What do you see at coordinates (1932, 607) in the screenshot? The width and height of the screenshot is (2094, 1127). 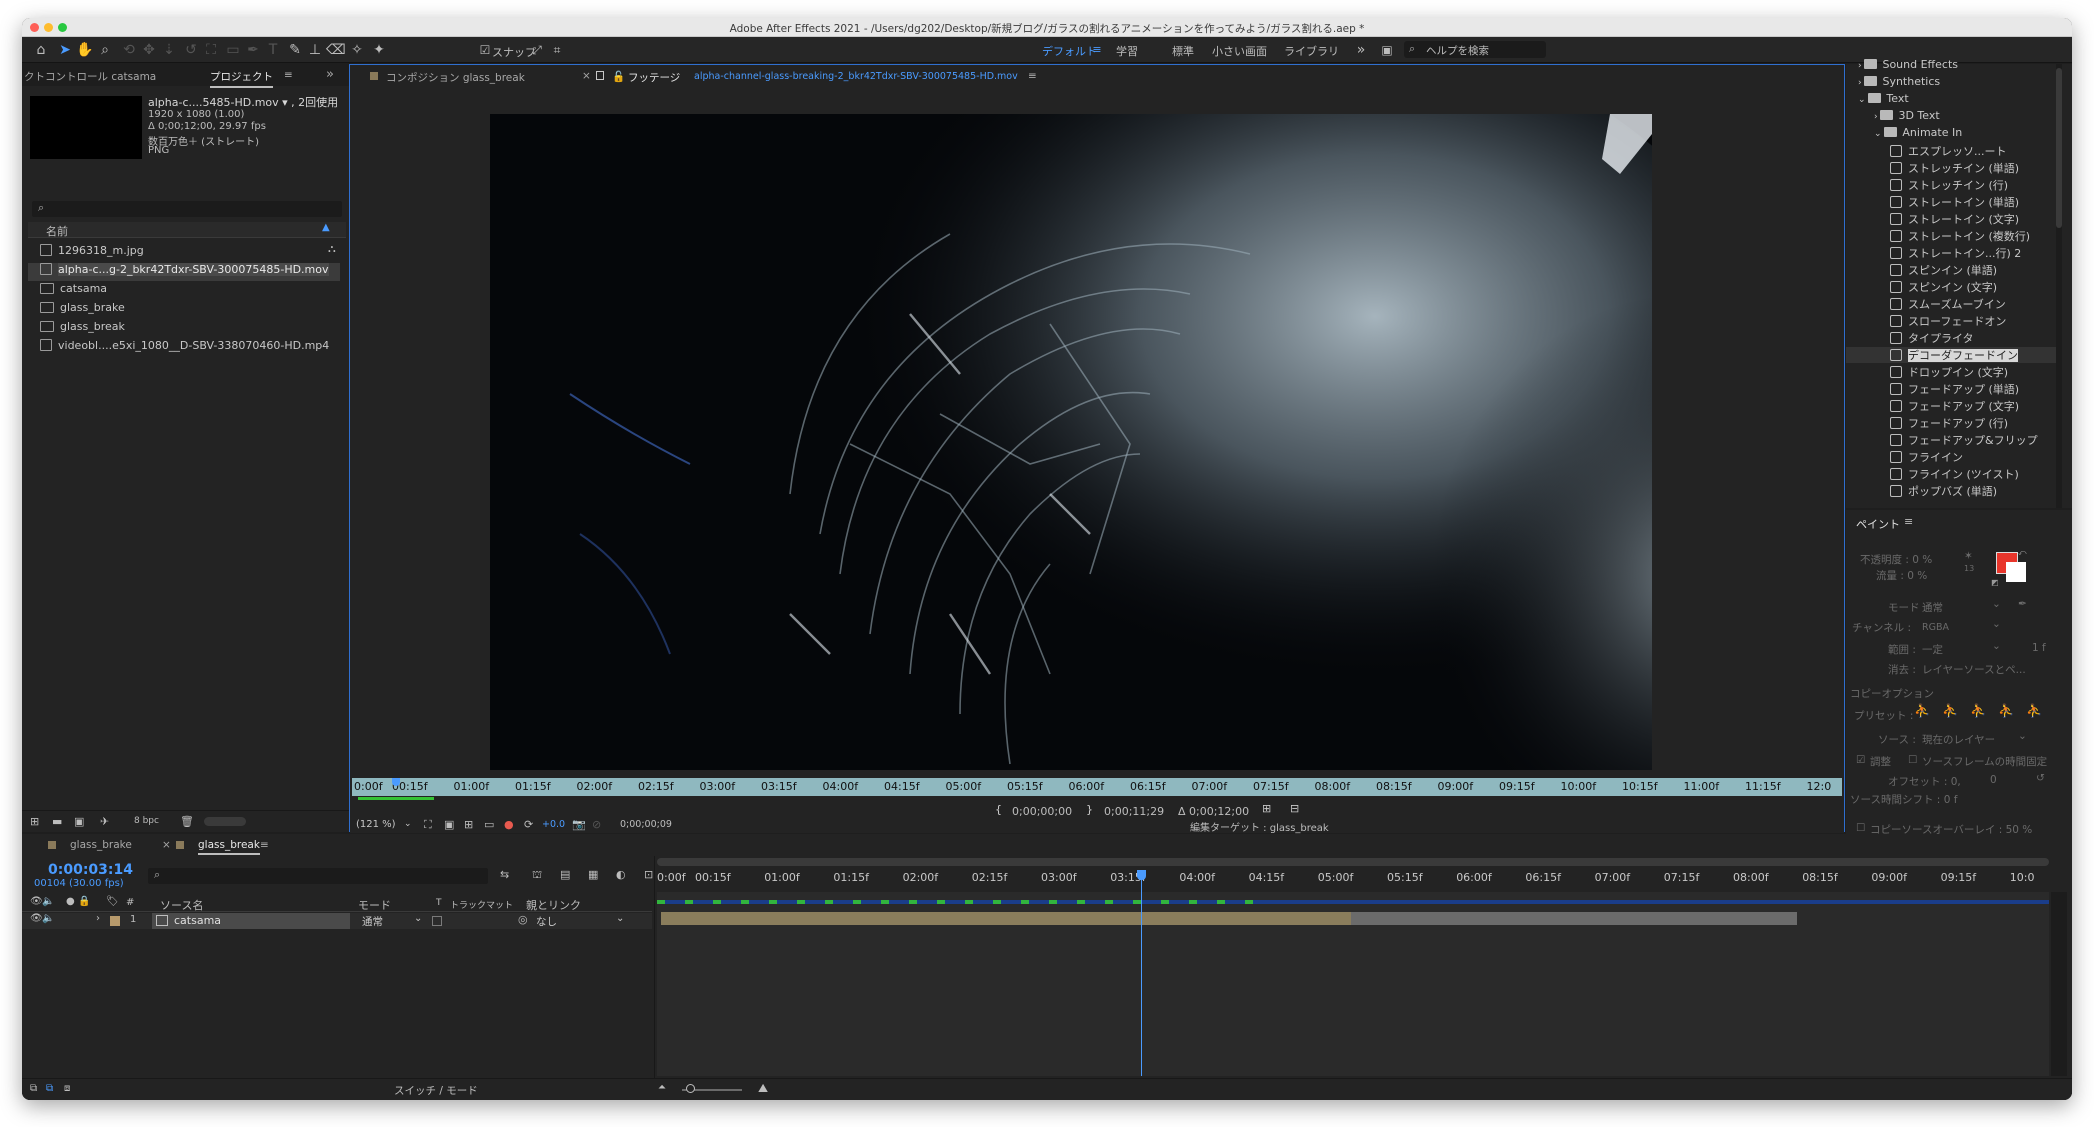 I see `paint-mode-dropdown: 通常` at bounding box center [1932, 607].